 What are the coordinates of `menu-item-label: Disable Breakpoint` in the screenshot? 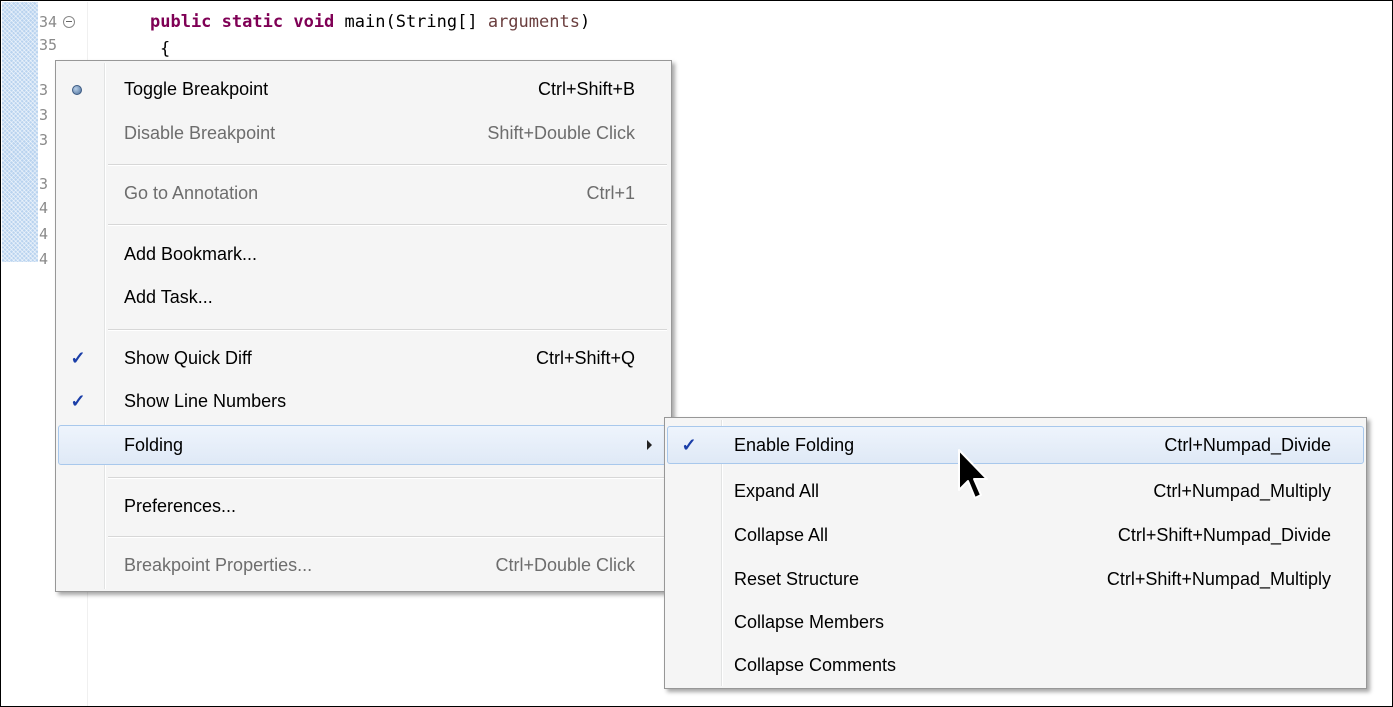 It's located at (200, 133).